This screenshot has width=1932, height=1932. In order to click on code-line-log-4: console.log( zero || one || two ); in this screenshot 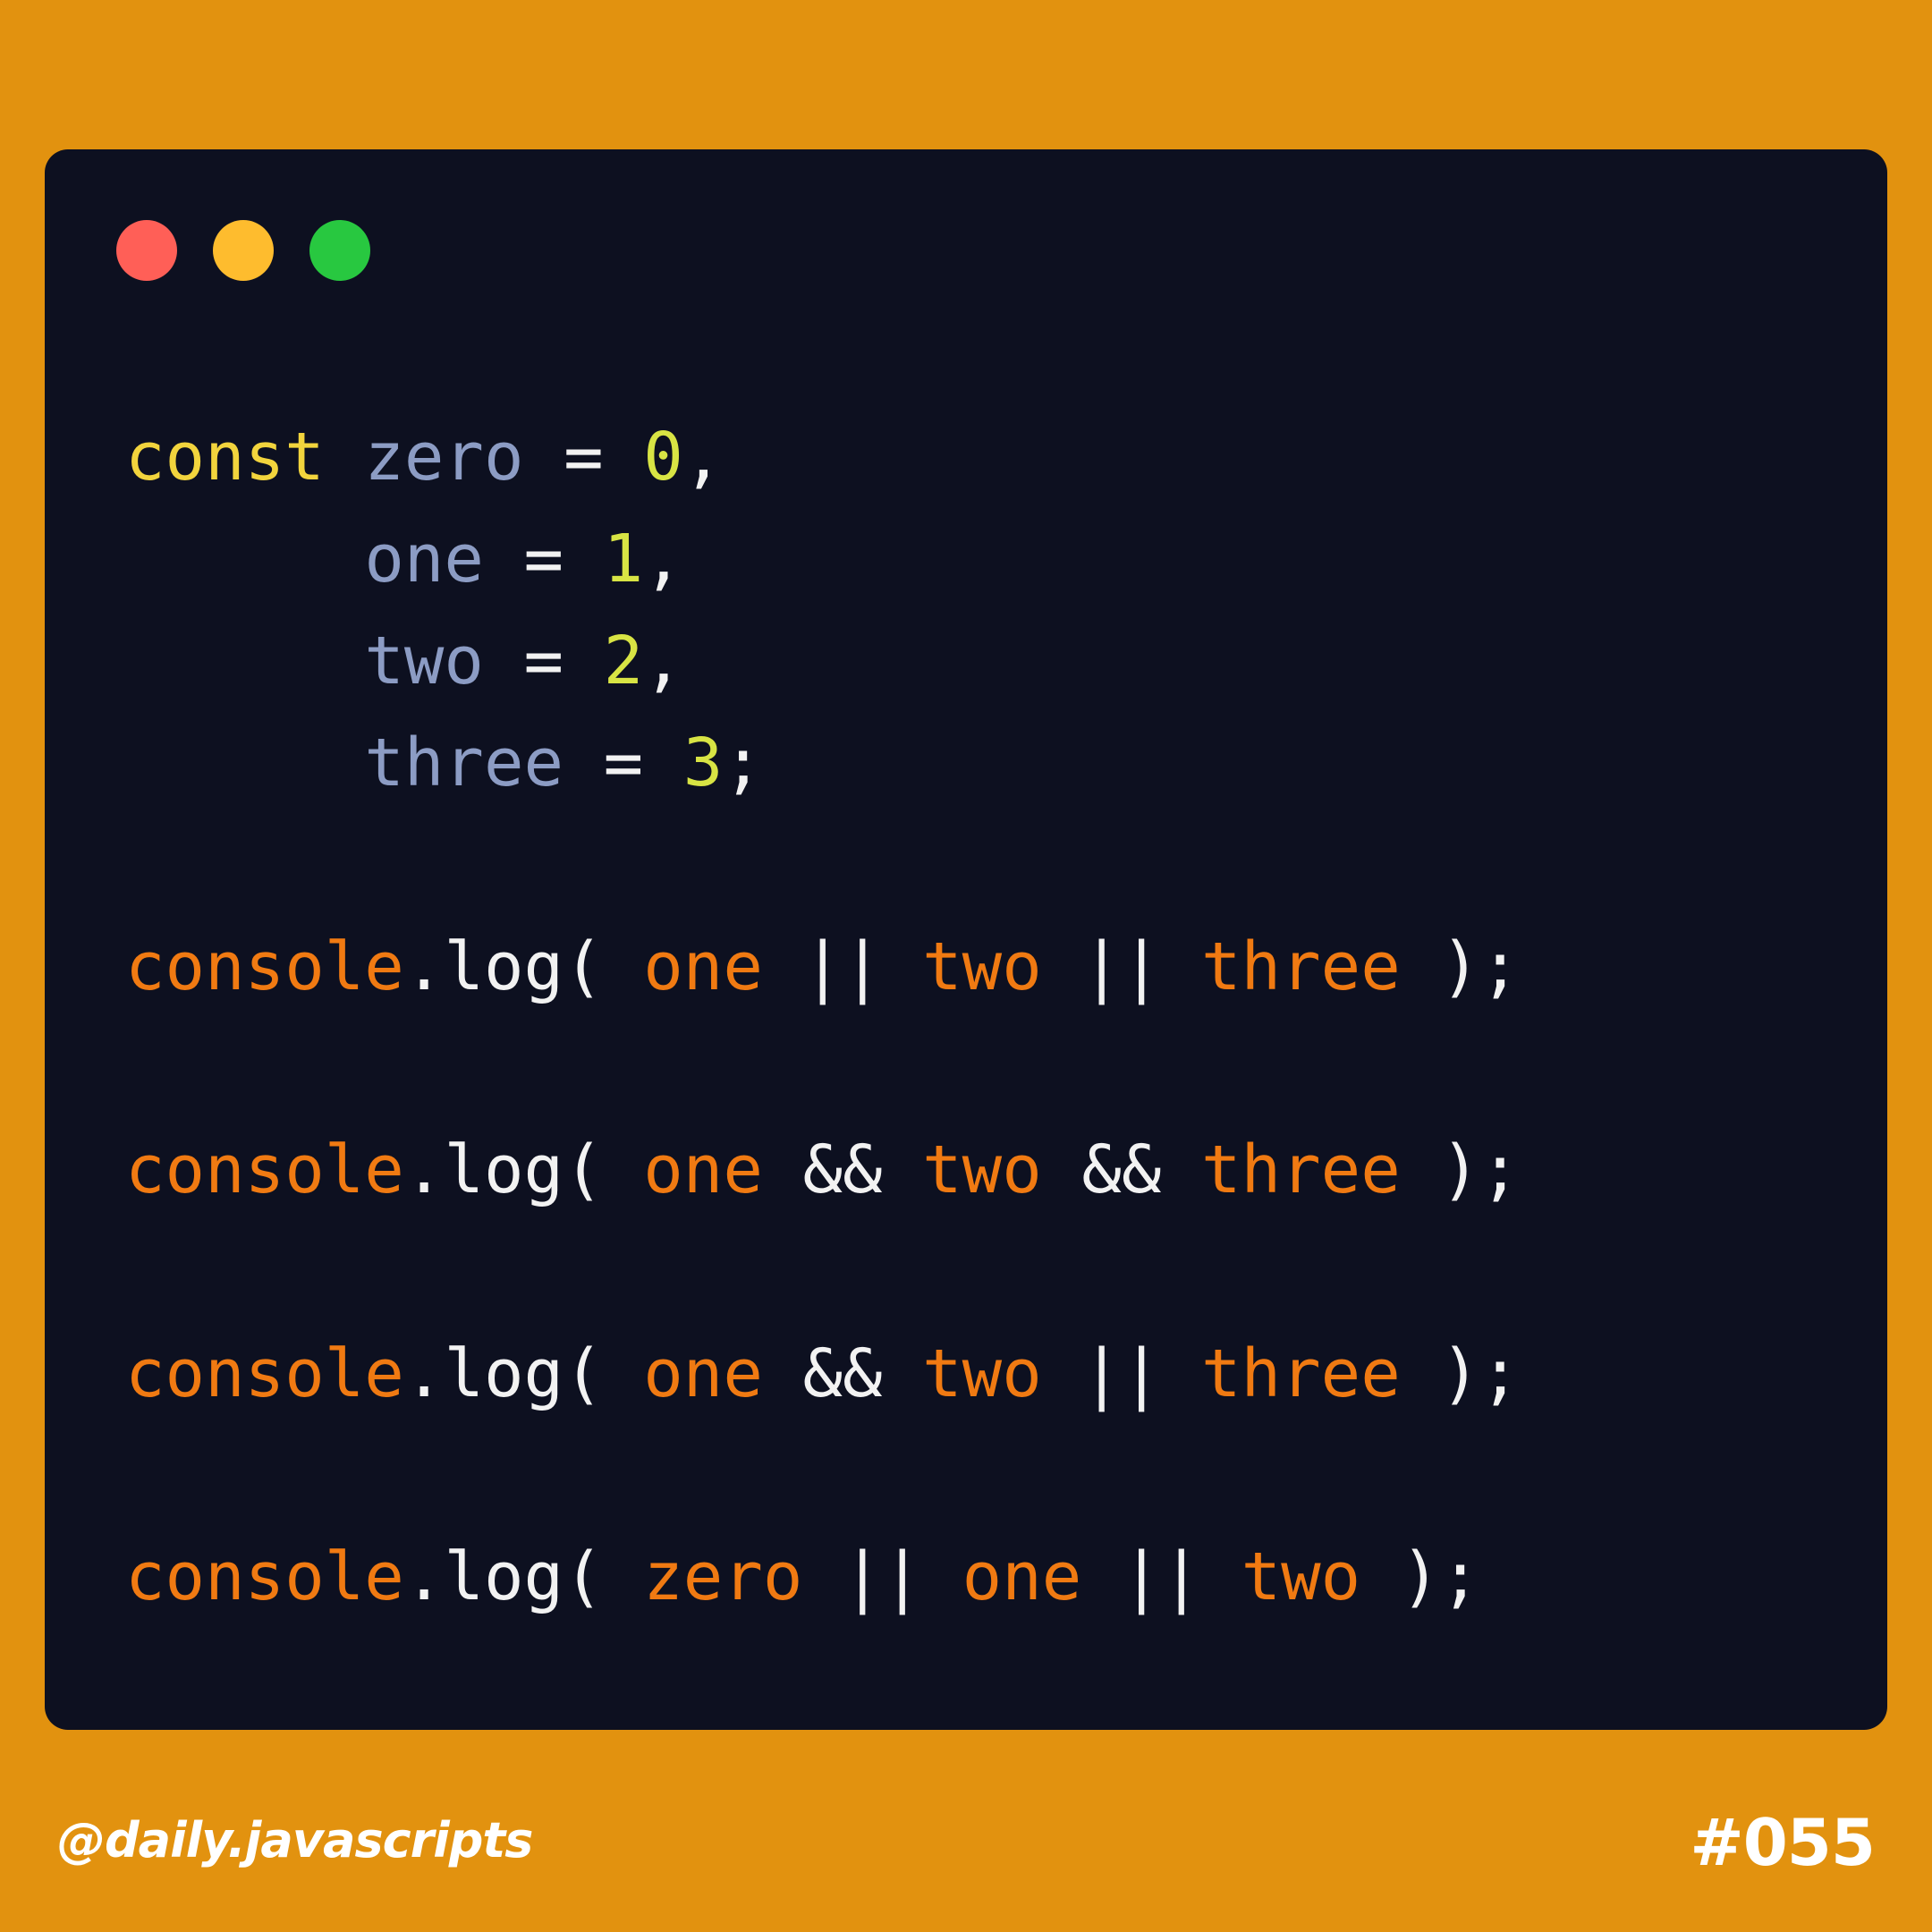, I will do `click(802, 1577)`.